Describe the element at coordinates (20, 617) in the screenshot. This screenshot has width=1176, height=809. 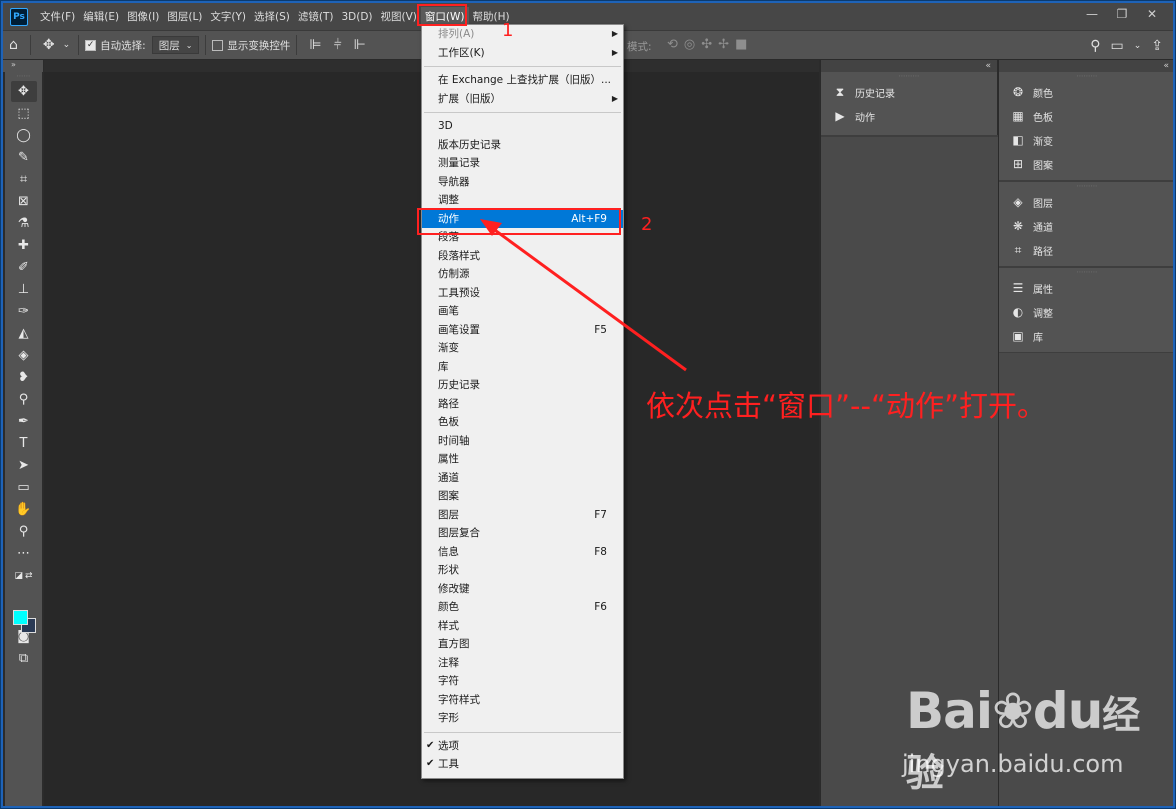
I see `foreground-color-swatch` at that location.